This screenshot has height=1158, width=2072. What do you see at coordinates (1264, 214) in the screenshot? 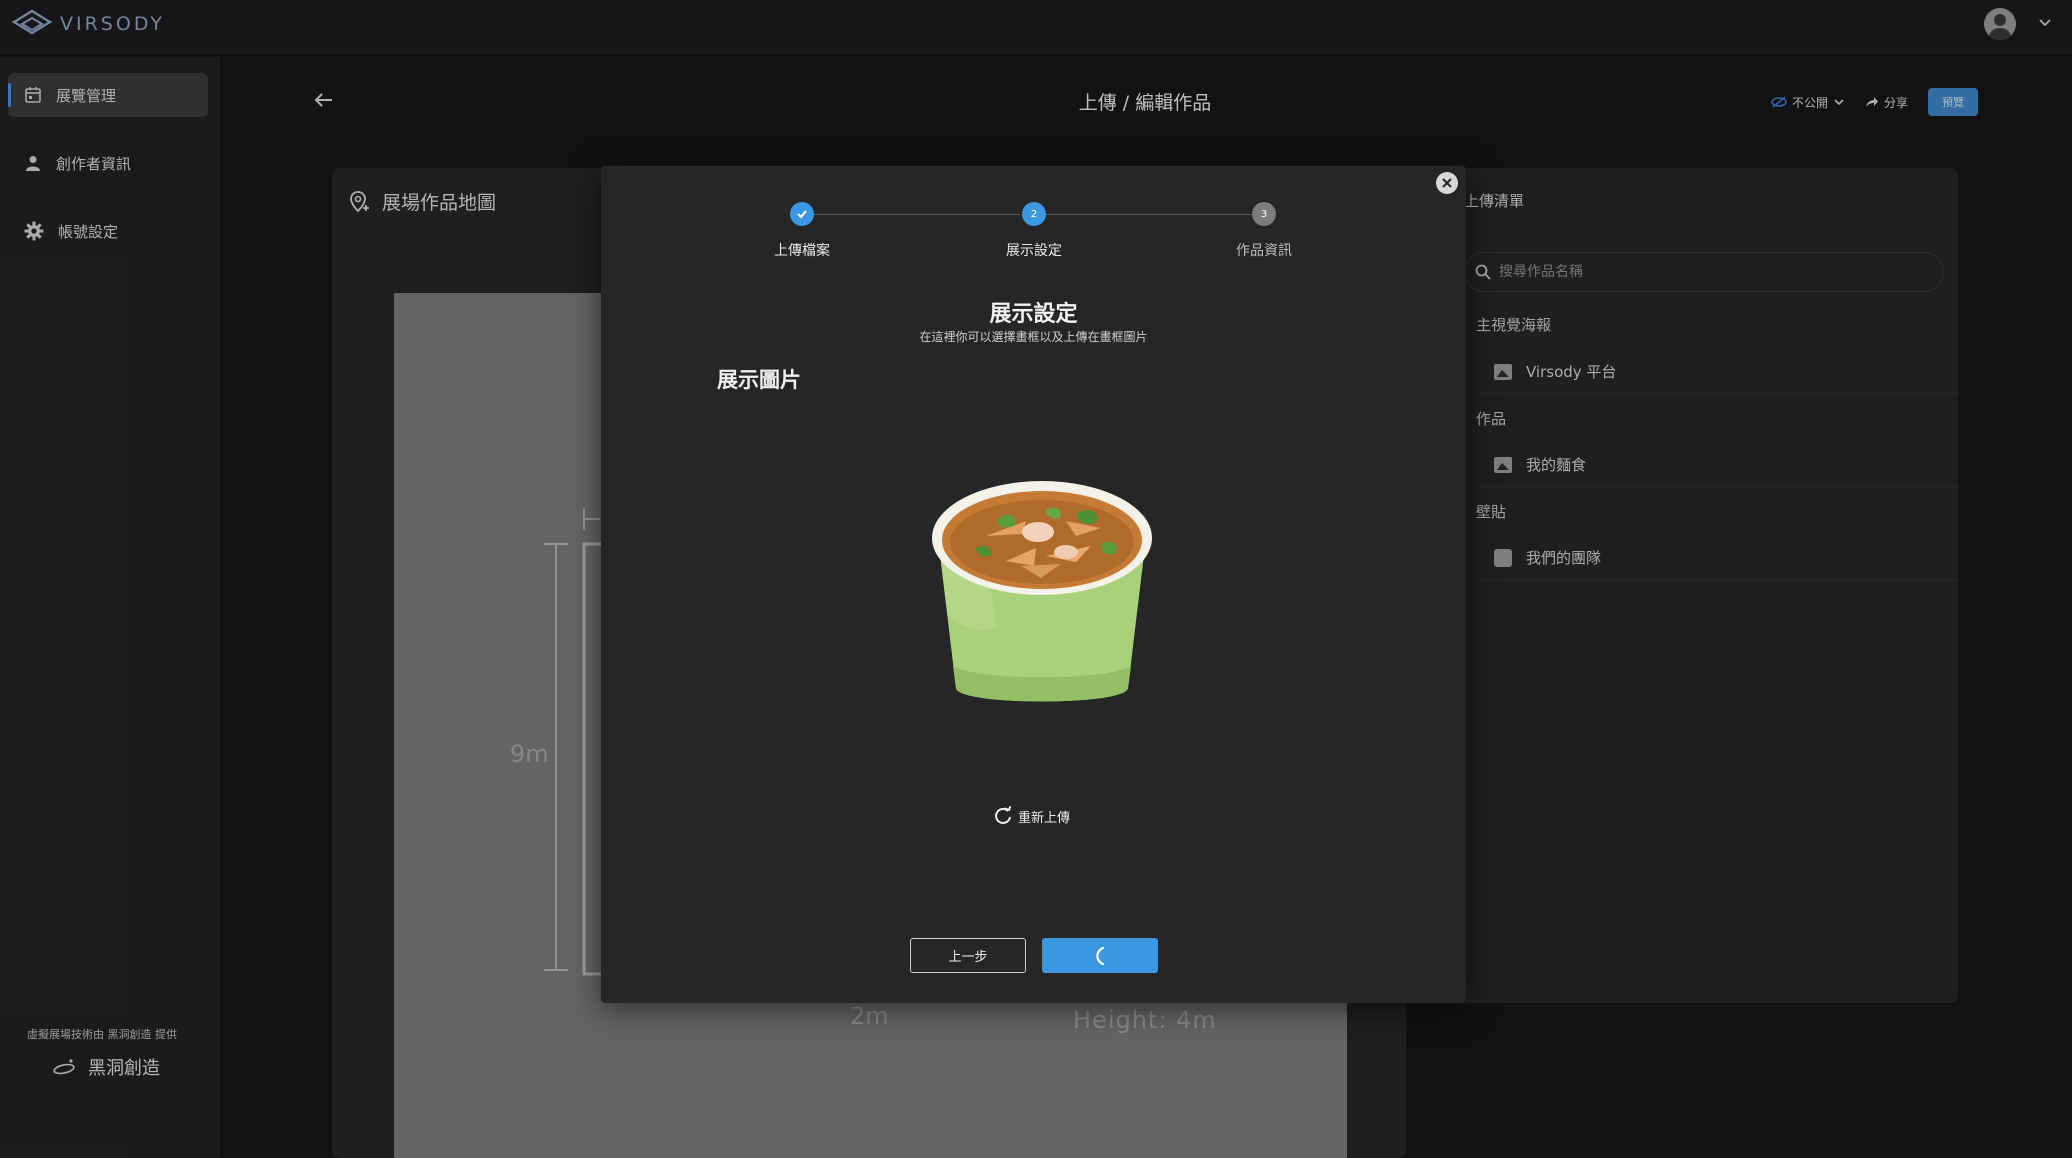
I see `step-3-pending-indicator: 3` at bounding box center [1264, 214].